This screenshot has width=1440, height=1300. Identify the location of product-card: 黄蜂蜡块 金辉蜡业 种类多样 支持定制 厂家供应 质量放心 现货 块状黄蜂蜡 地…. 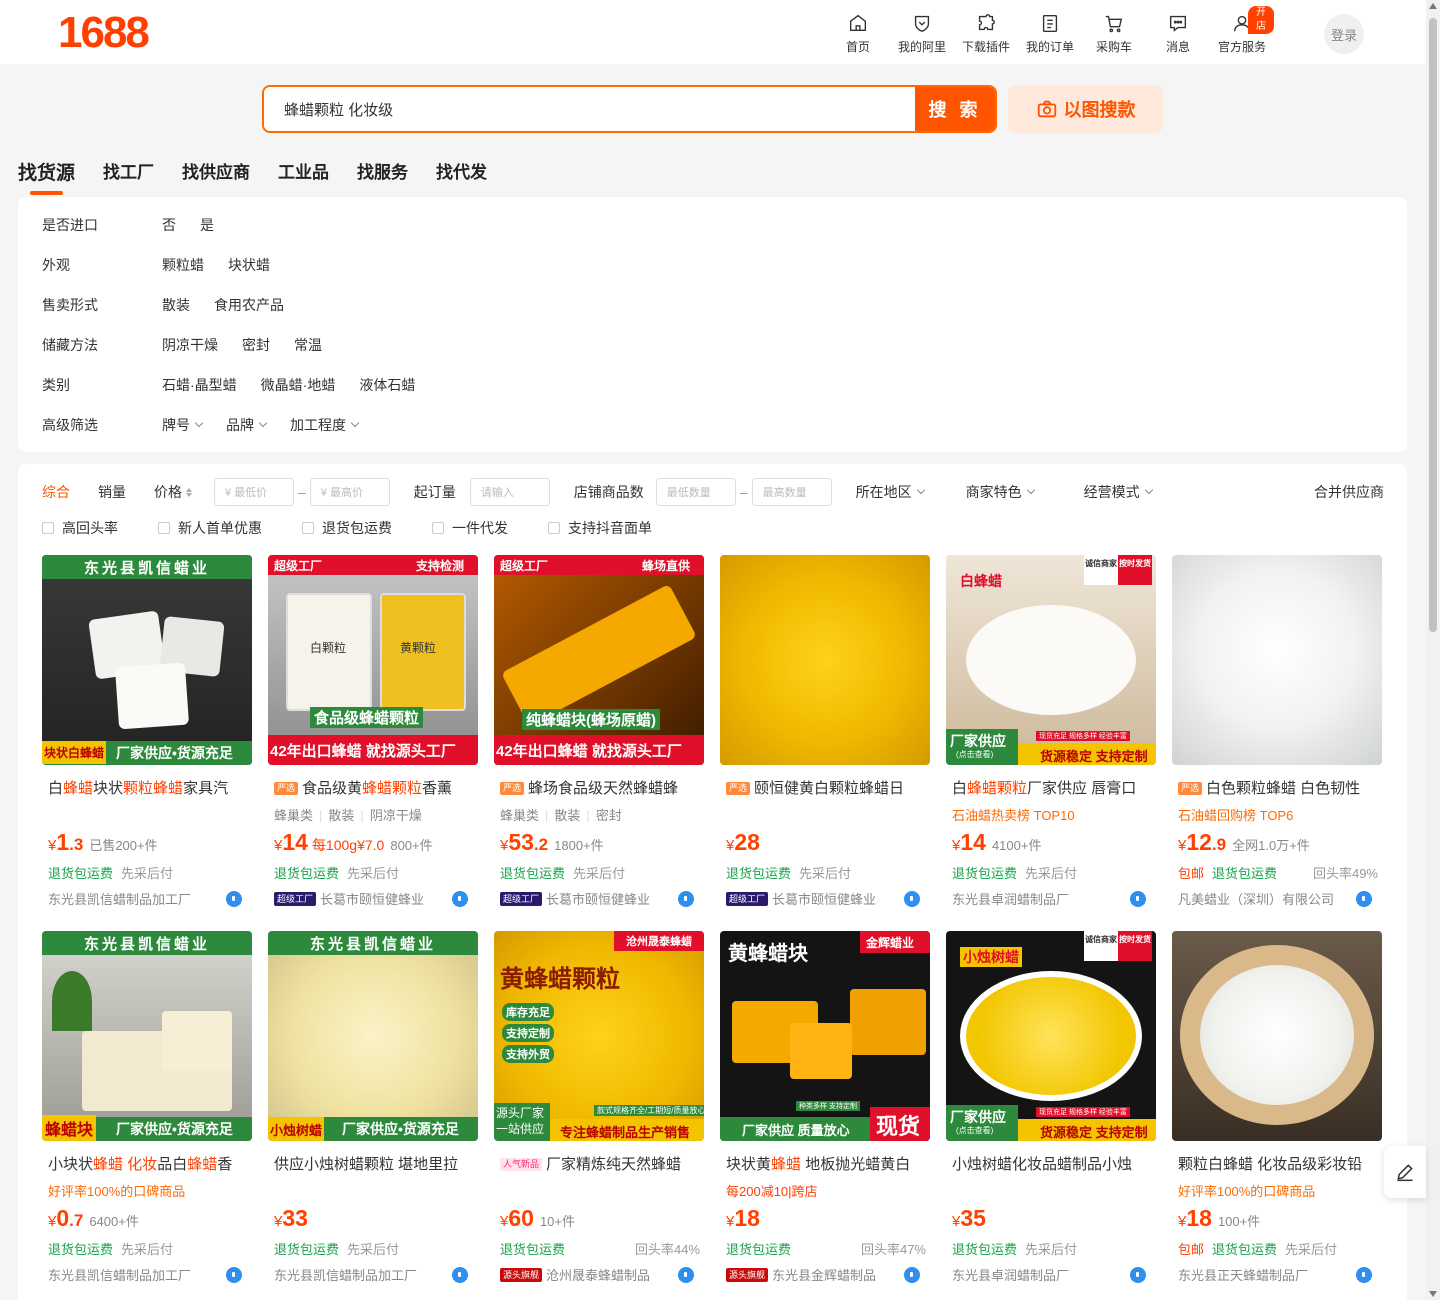
(825, 1111).